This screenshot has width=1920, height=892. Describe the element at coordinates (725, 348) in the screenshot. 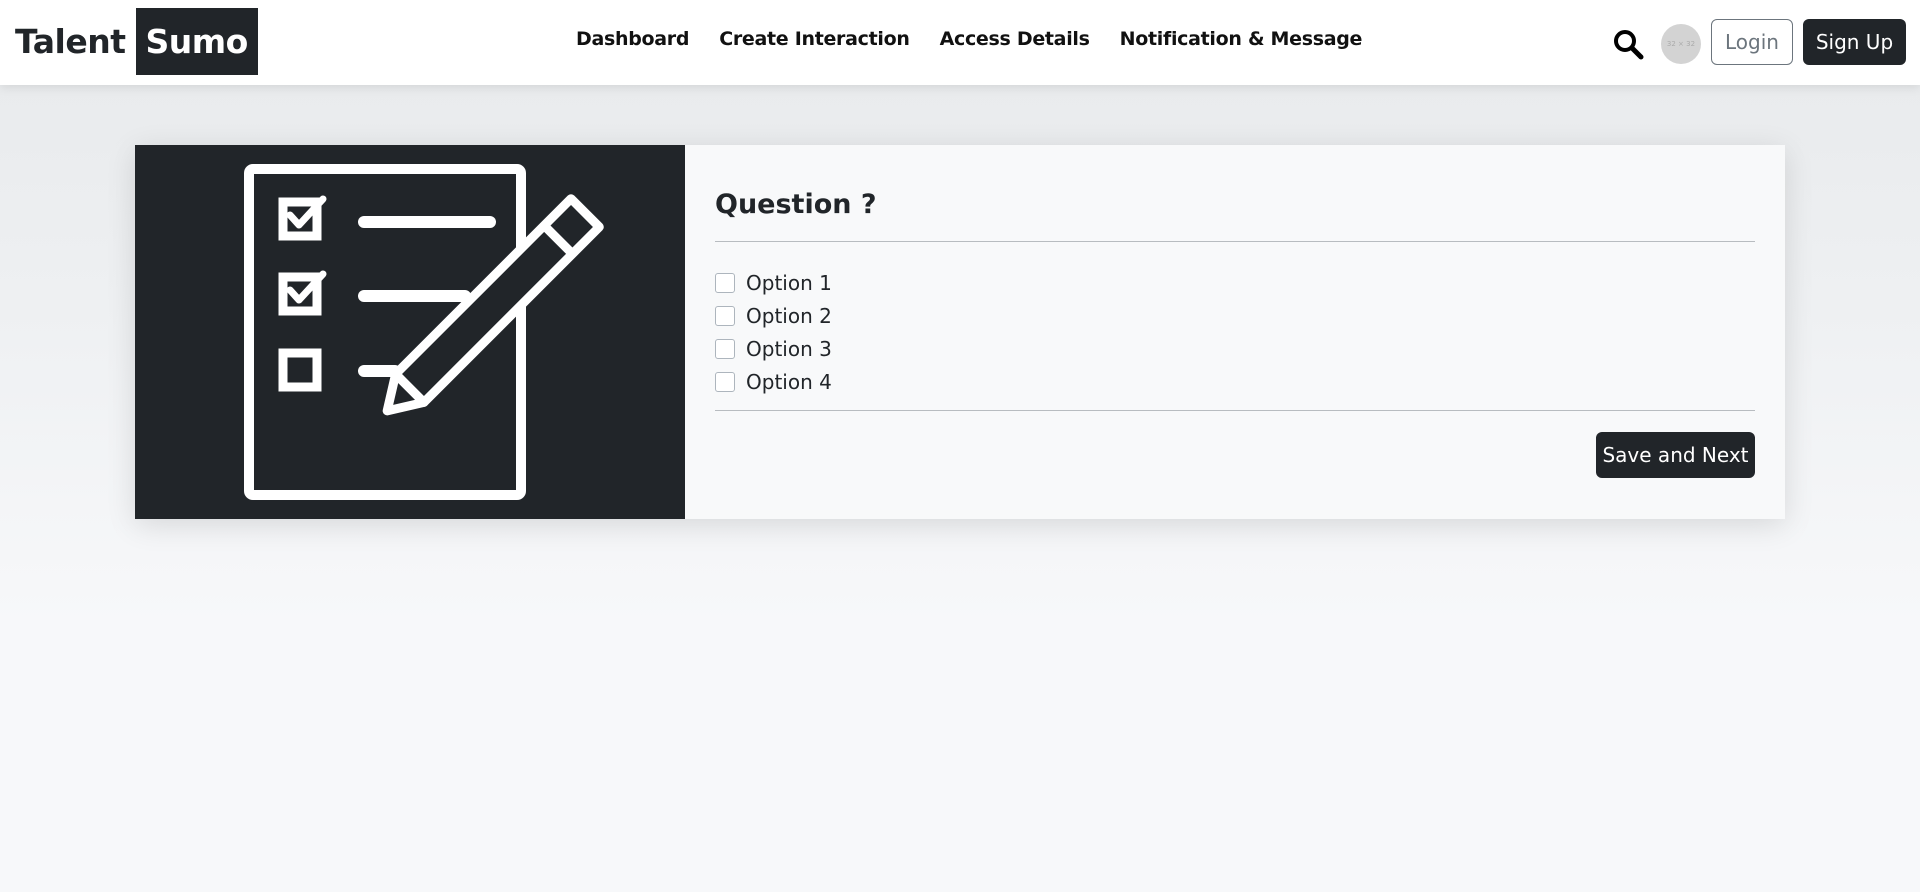

I see `option-3-checkbox` at that location.